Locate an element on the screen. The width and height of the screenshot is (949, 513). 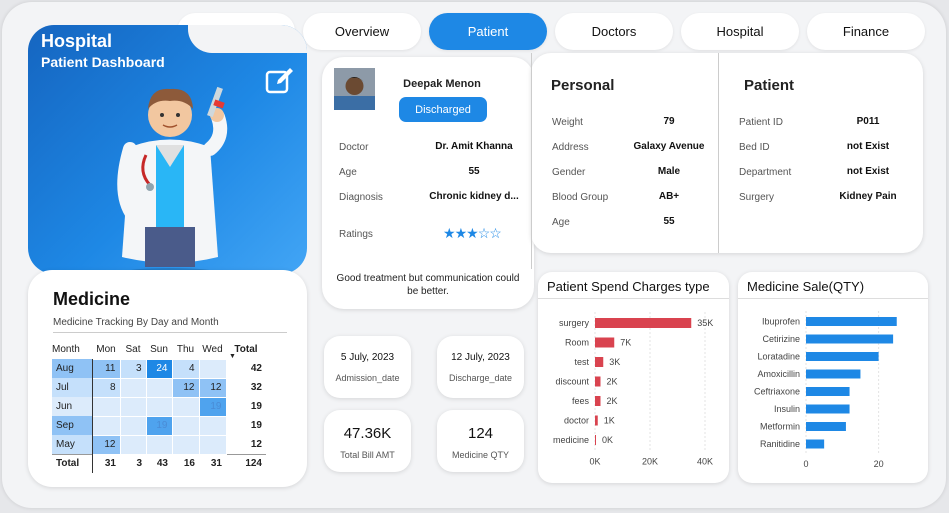
matrix-month-cell: Jul is located at coordinates (72, 387).